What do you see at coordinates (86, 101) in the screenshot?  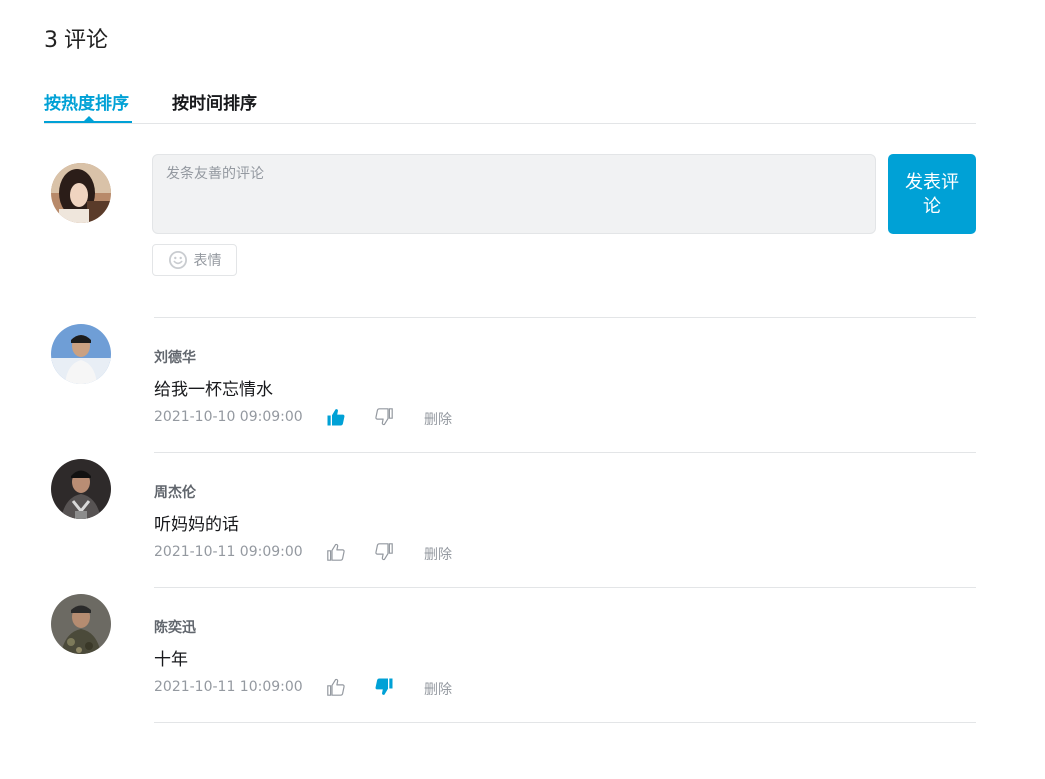 I see `tab-sort-by-hot: 按热度排序` at bounding box center [86, 101].